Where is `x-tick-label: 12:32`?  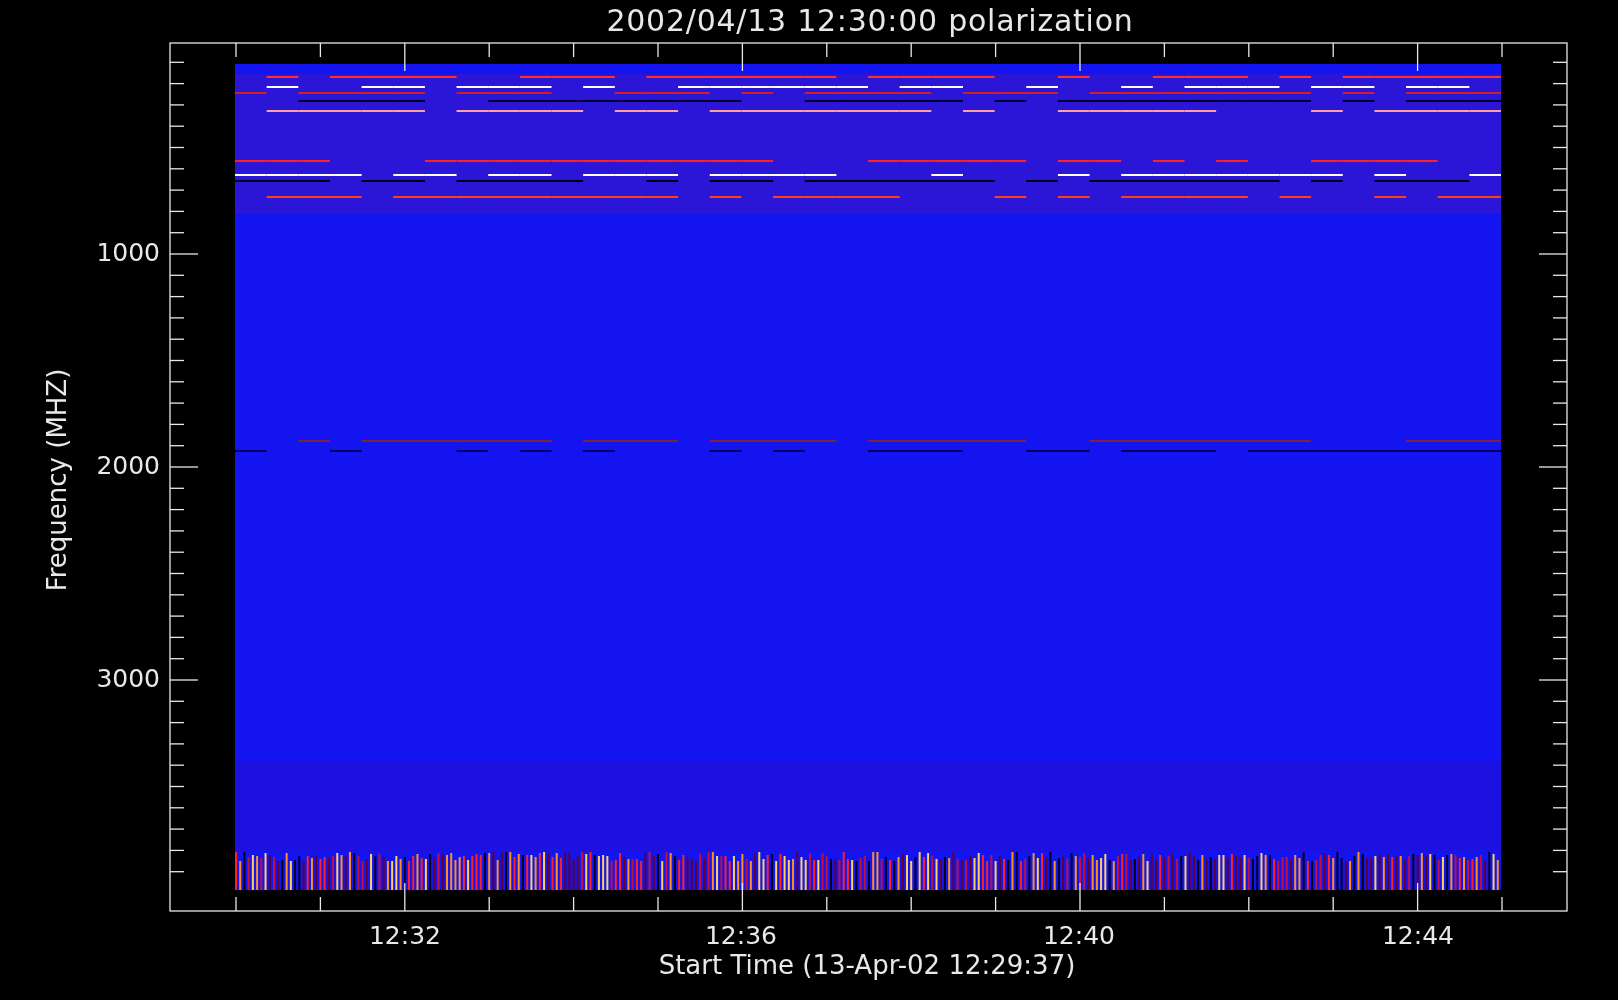
x-tick-label: 12:32 is located at coordinates (404, 936).